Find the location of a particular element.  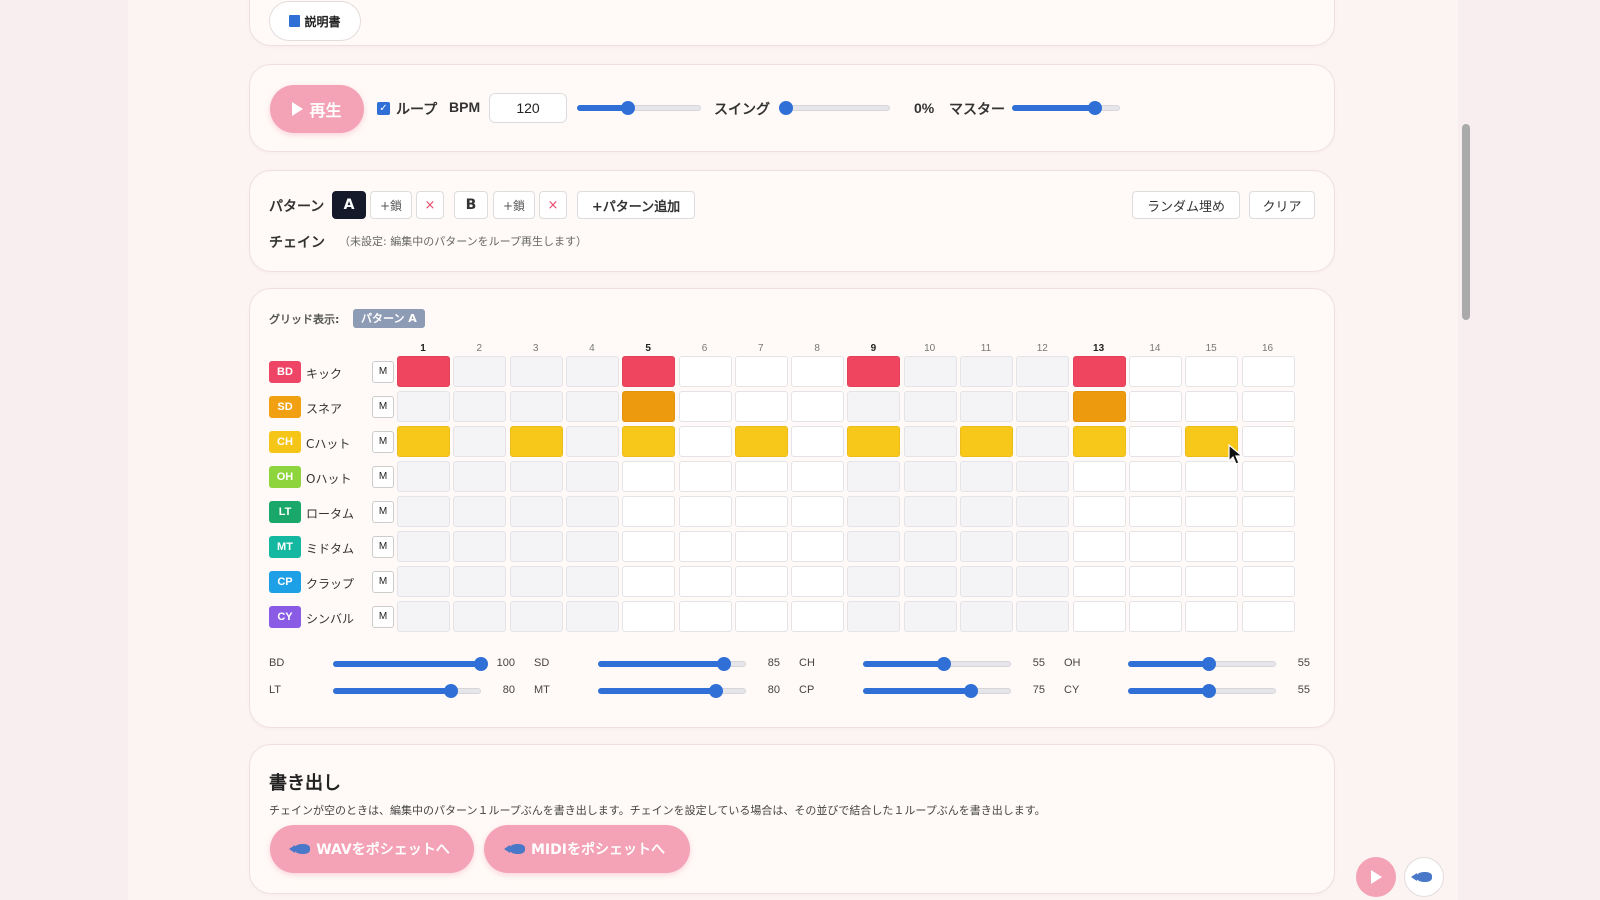

volume-slider-mt is located at coordinates (672, 691).